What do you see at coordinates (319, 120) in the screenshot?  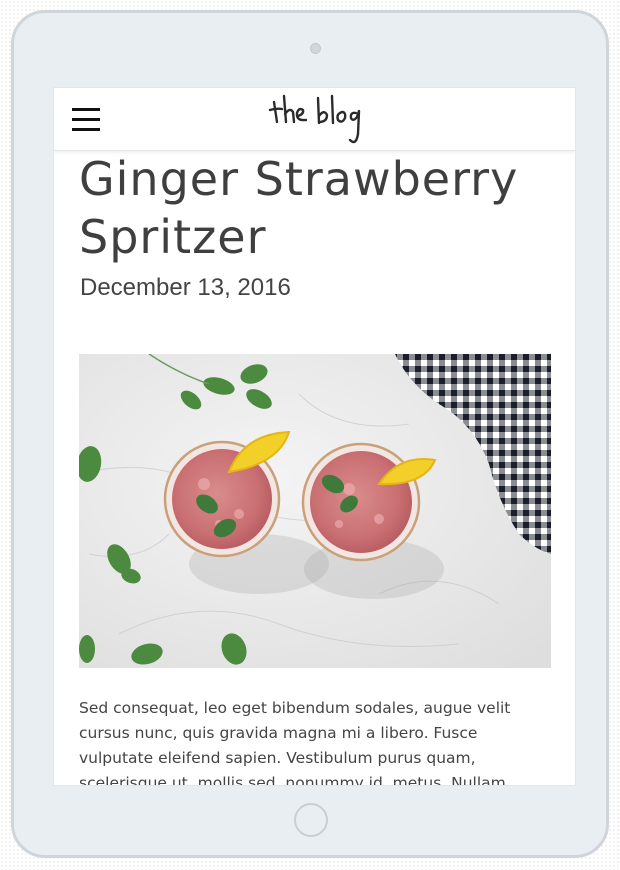 I see `blog-logo` at bounding box center [319, 120].